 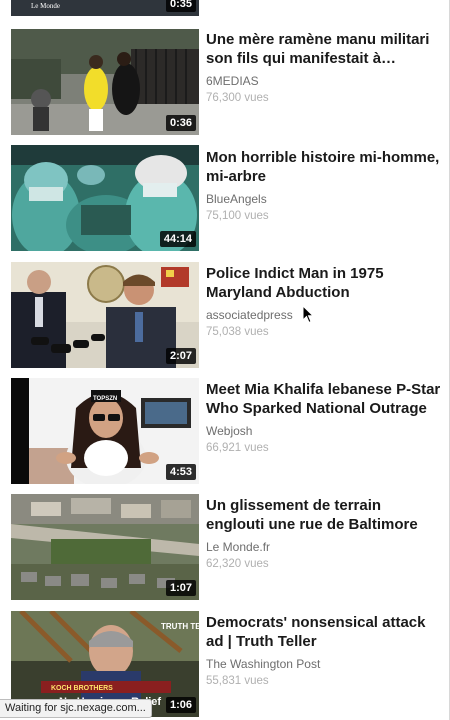 I want to click on view-count: 75,038 vues, so click(x=237, y=332).